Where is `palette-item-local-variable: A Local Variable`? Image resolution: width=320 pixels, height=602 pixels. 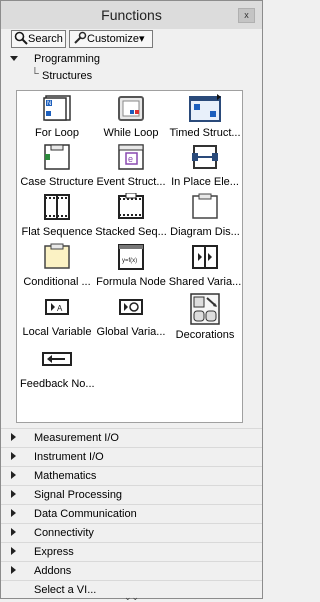
palette-item-local-variable: A Local Variable is located at coordinates (57, 315).